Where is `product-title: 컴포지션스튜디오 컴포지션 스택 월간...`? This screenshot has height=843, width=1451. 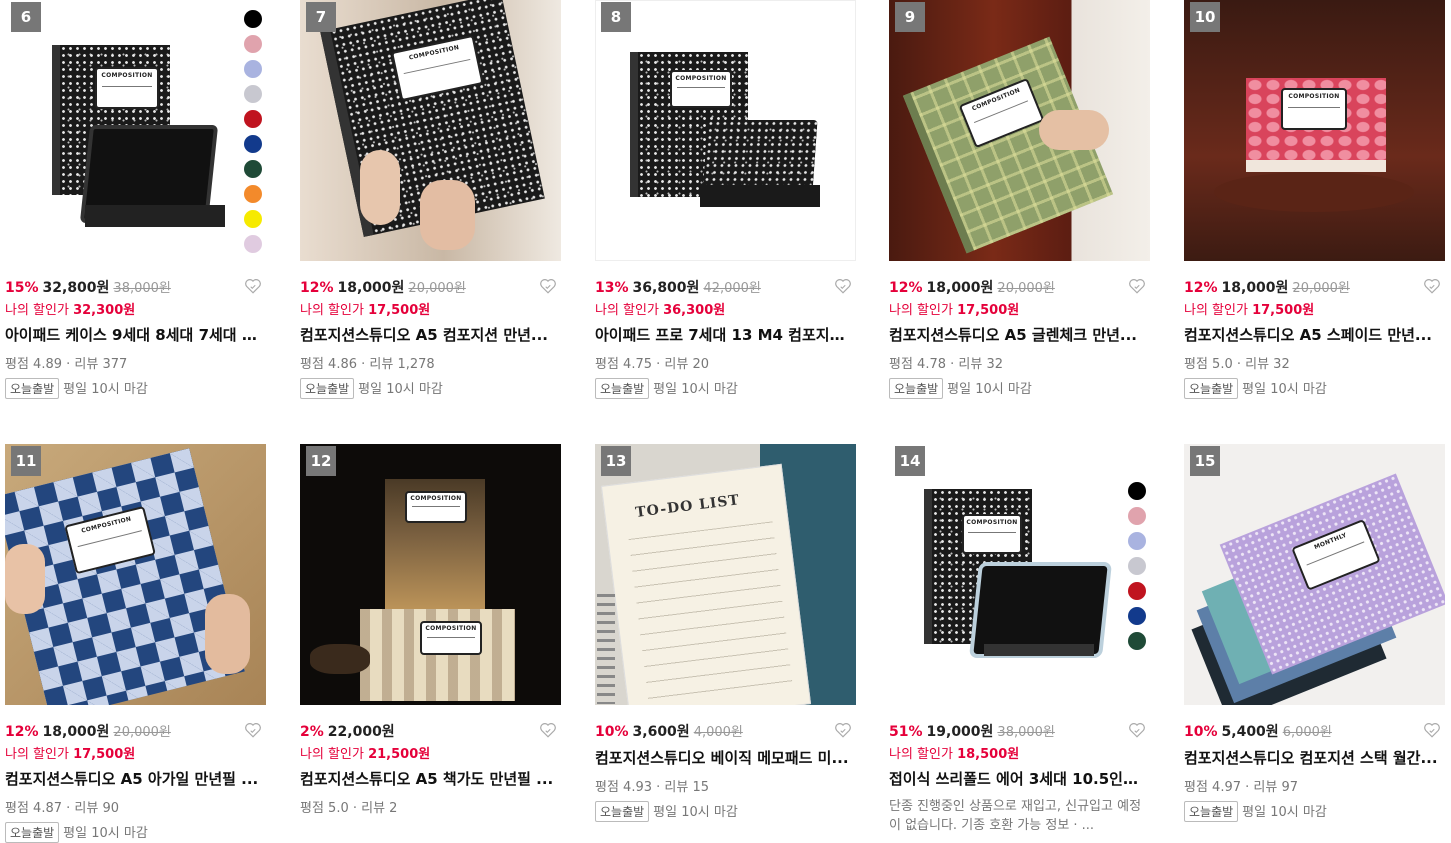 product-title: 컴포지션스튜디오 컴포지션 스택 월간... is located at coordinates (1314, 757).